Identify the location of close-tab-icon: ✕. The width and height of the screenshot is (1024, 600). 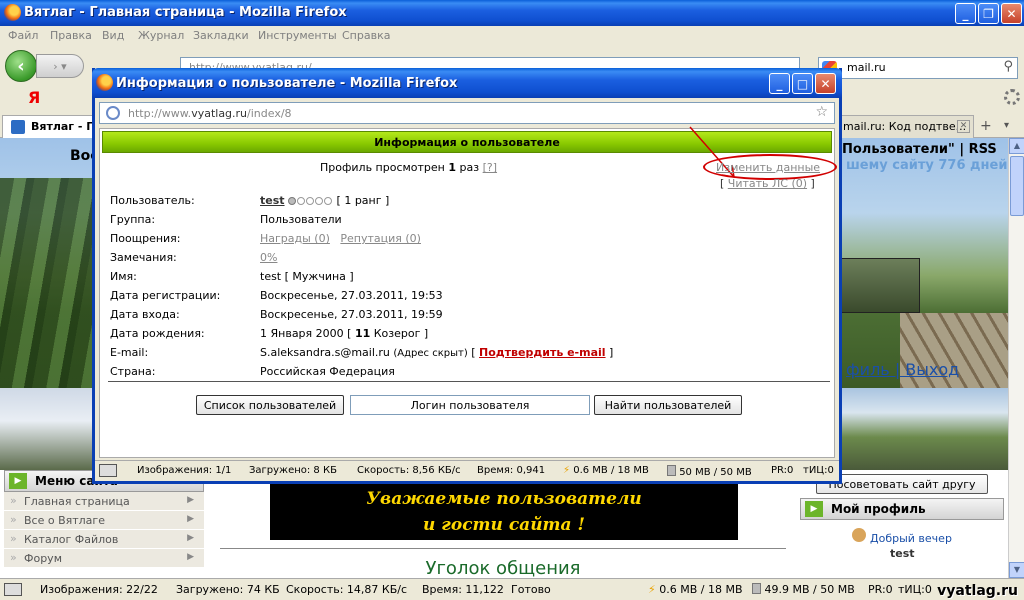
(963, 126).